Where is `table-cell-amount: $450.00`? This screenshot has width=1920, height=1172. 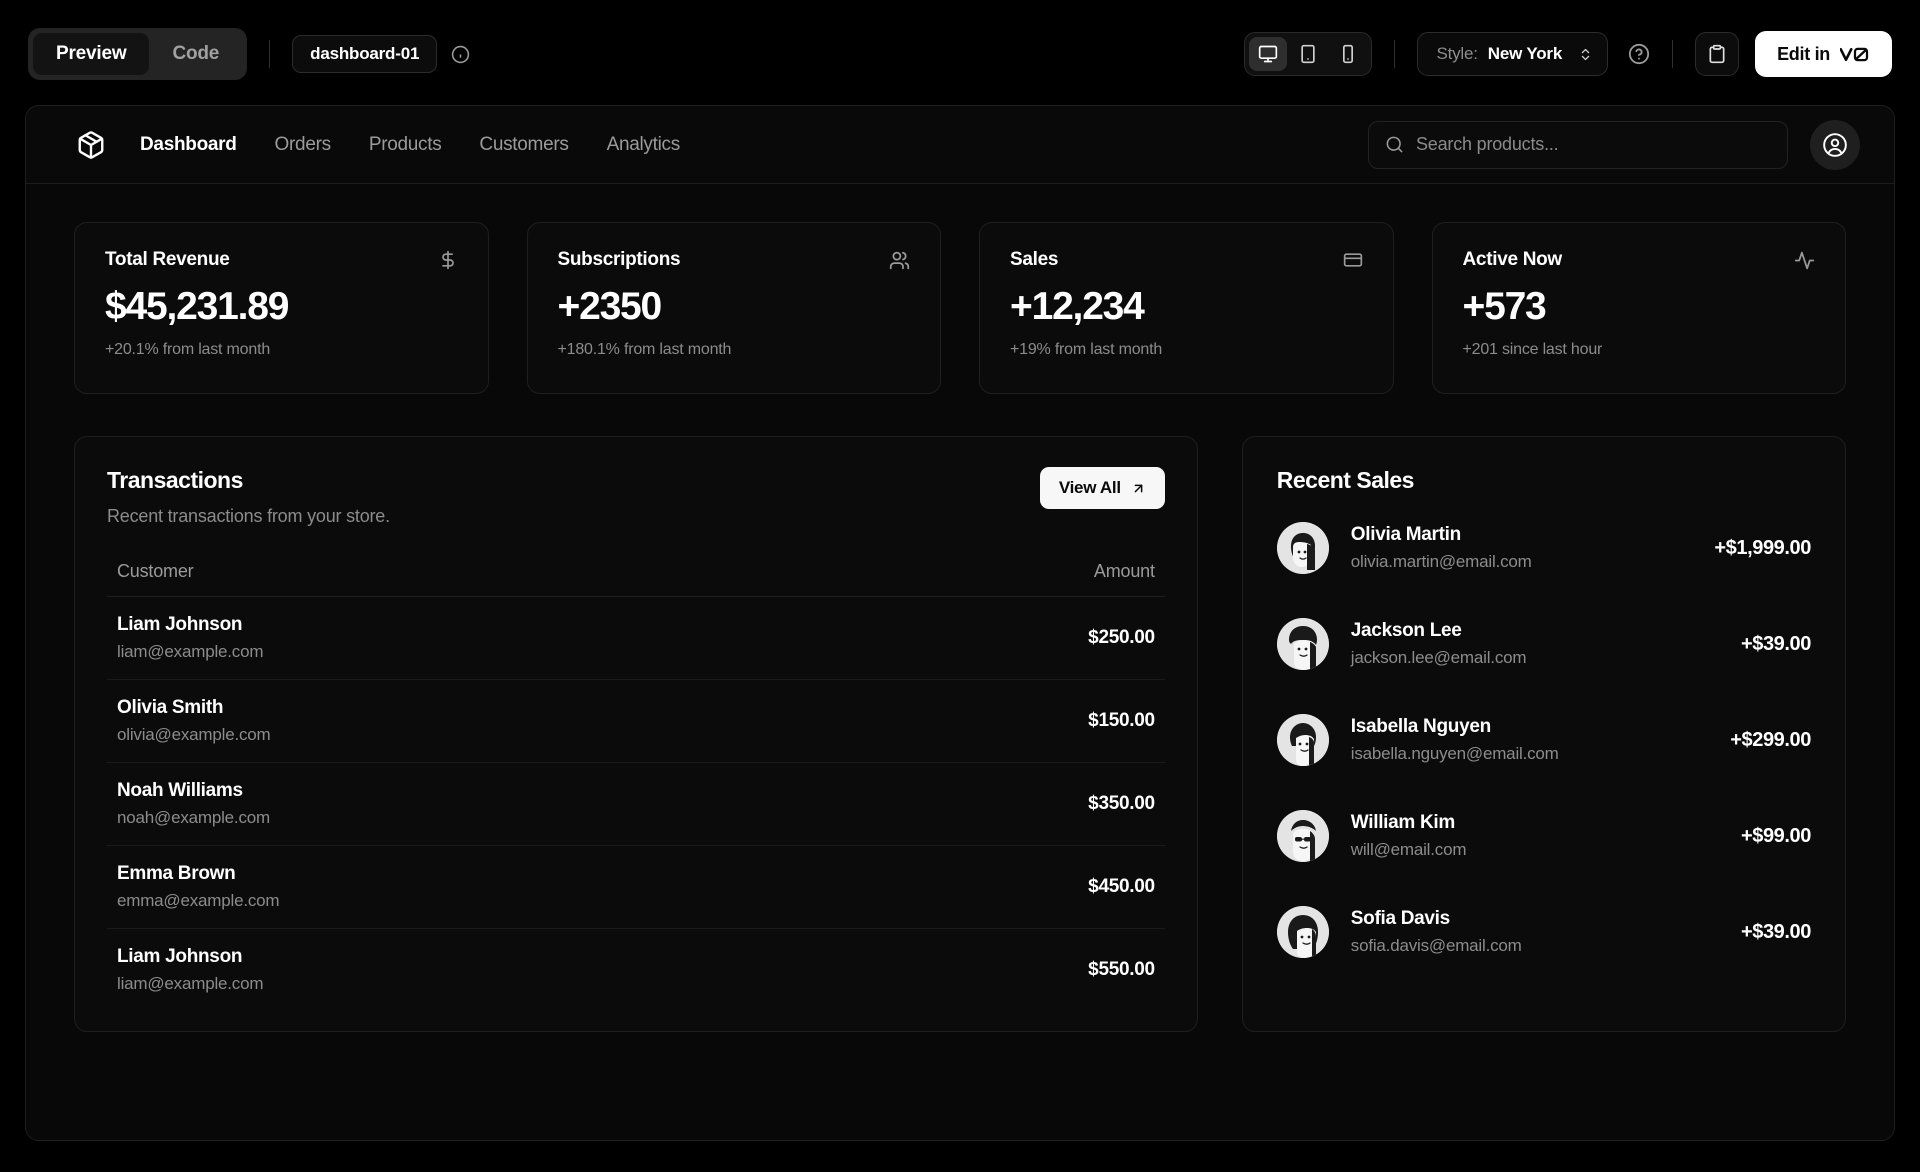
table-cell-amount: $450.00 is located at coordinates (1121, 886).